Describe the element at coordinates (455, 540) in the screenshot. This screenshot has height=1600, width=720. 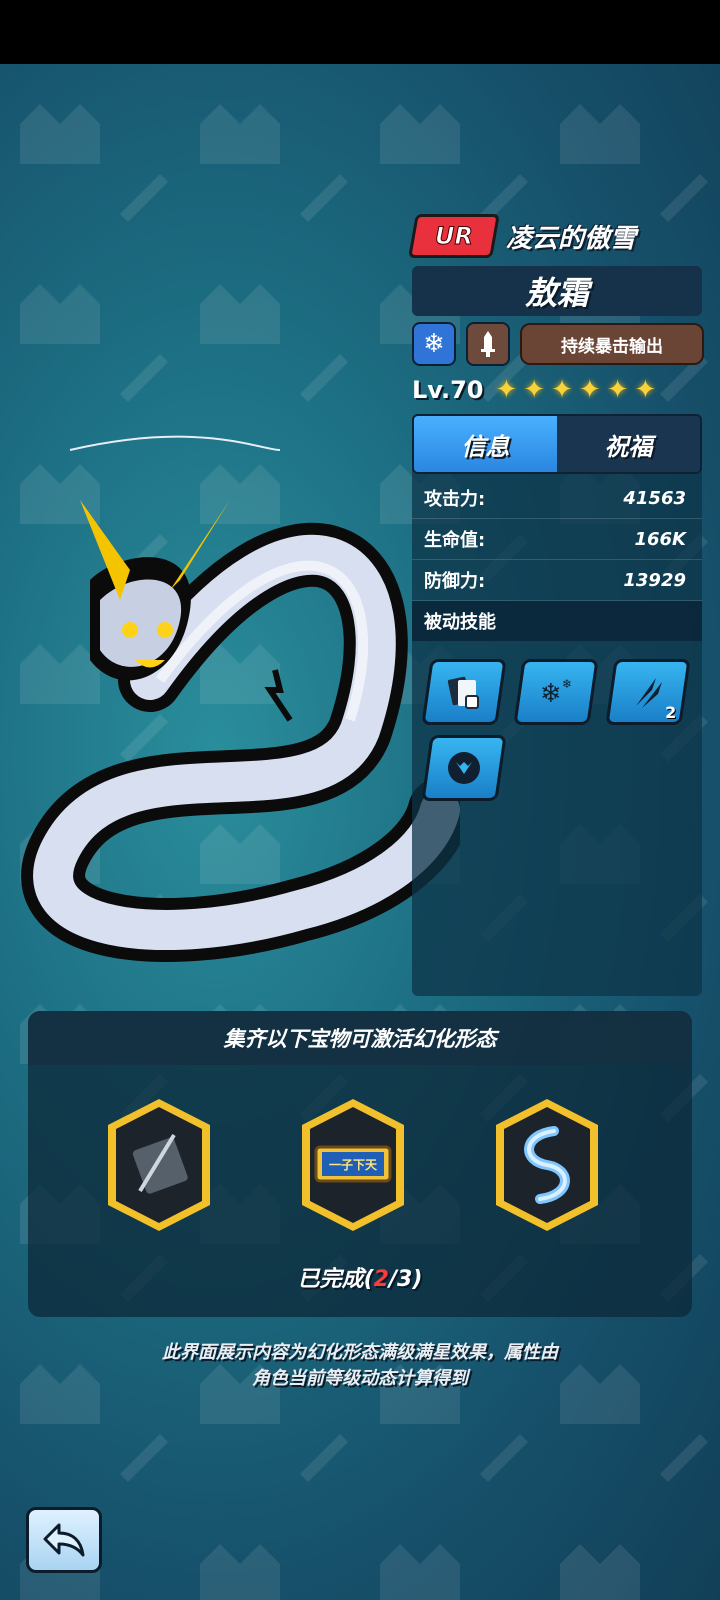
I see `stat-label: 生命值:` at that location.